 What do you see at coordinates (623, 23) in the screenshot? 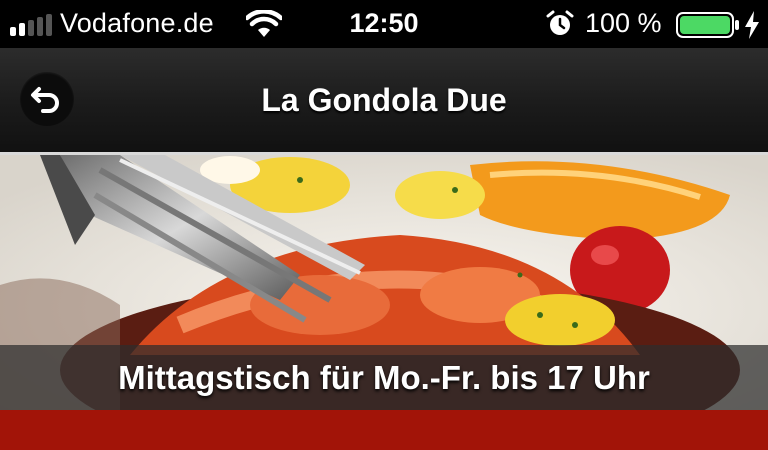
I see `battery-percentage: 100 %` at bounding box center [623, 23].